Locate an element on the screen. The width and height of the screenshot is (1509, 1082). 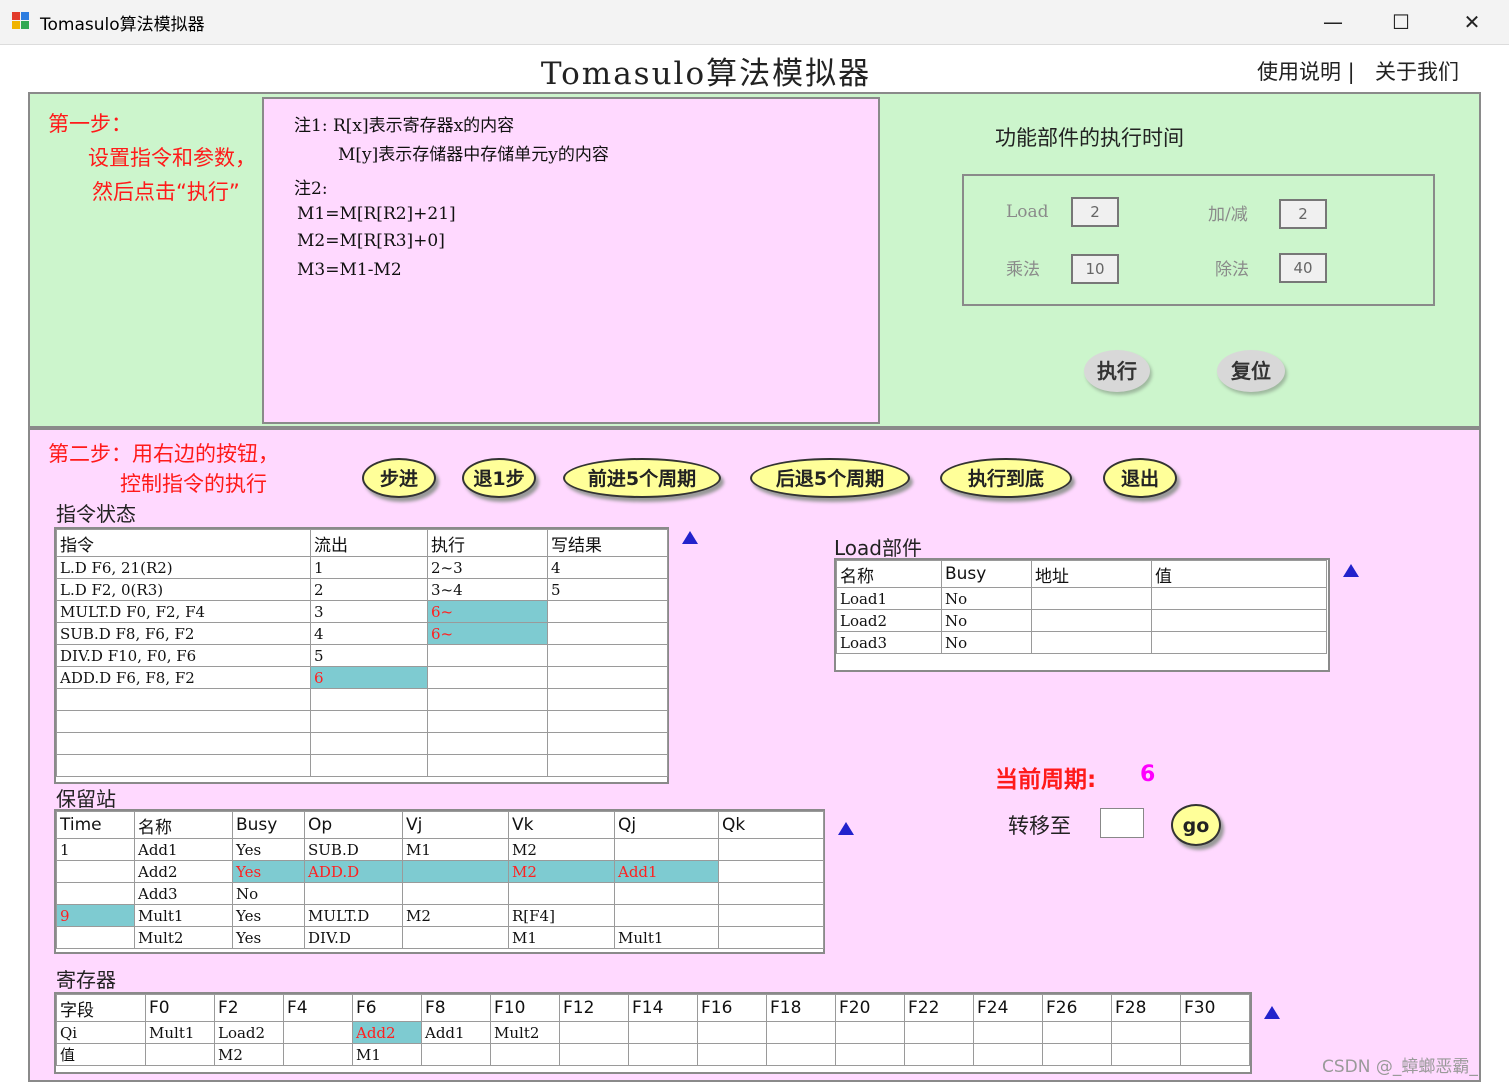
table-cell: Load2 is located at coordinates (889, 620).